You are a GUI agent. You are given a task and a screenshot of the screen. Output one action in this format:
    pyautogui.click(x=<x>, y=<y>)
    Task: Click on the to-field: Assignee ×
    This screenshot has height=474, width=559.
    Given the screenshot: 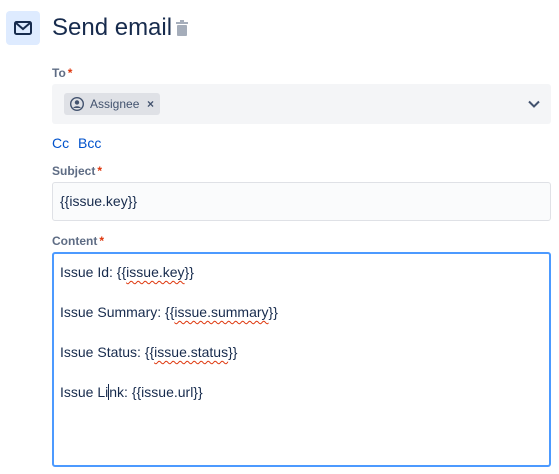 What is the action you would take?
    pyautogui.click(x=301, y=104)
    